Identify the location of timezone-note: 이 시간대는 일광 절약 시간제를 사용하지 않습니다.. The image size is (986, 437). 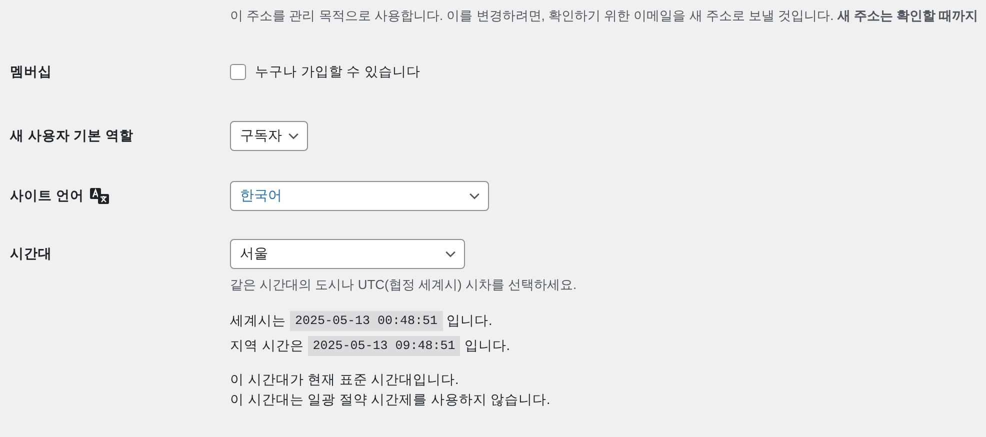
(390, 399).